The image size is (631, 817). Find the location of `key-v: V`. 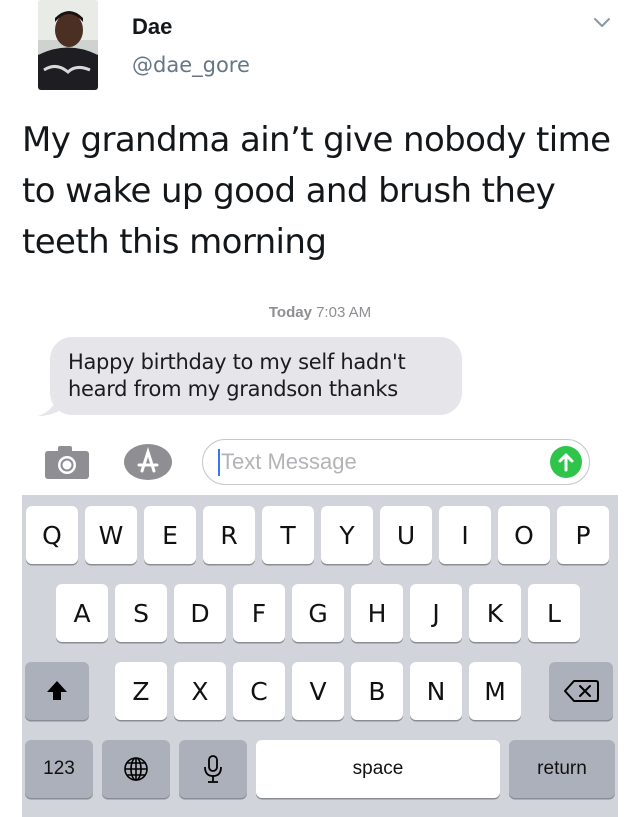

key-v: V is located at coordinates (318, 691).